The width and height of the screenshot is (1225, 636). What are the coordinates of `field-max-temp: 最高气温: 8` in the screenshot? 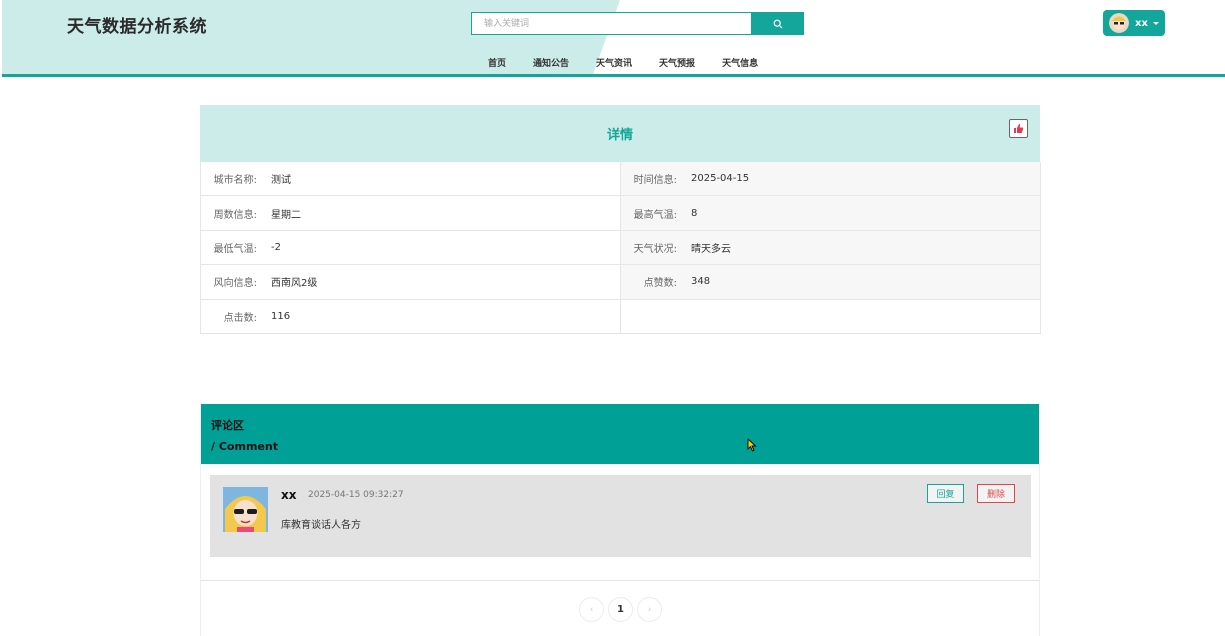 It's located at (831, 213).